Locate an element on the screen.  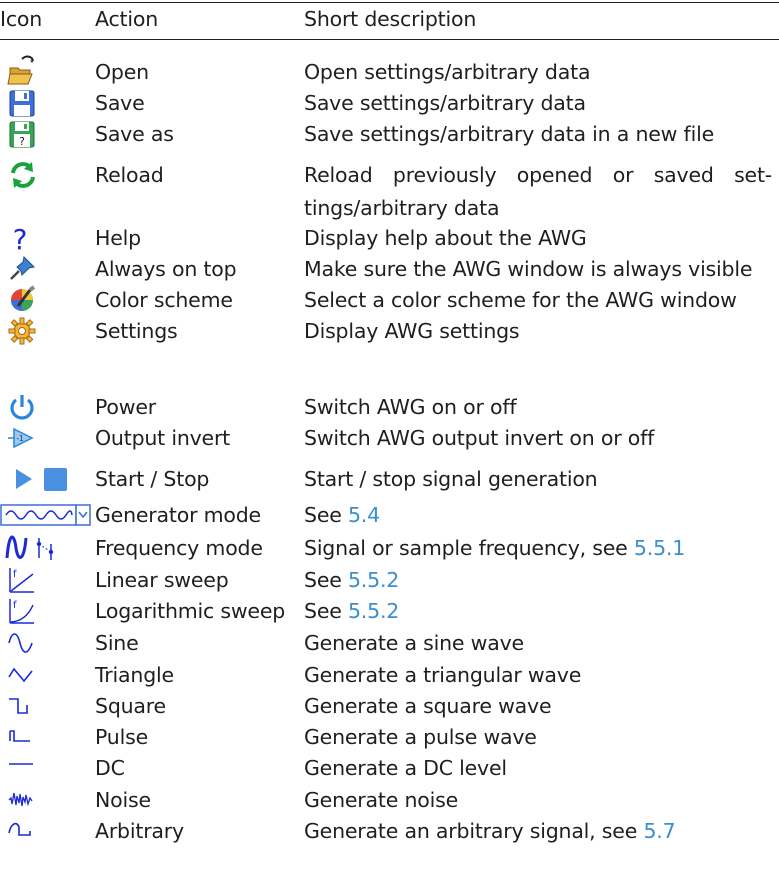
action-label: Generator mode is located at coordinates (178, 515).